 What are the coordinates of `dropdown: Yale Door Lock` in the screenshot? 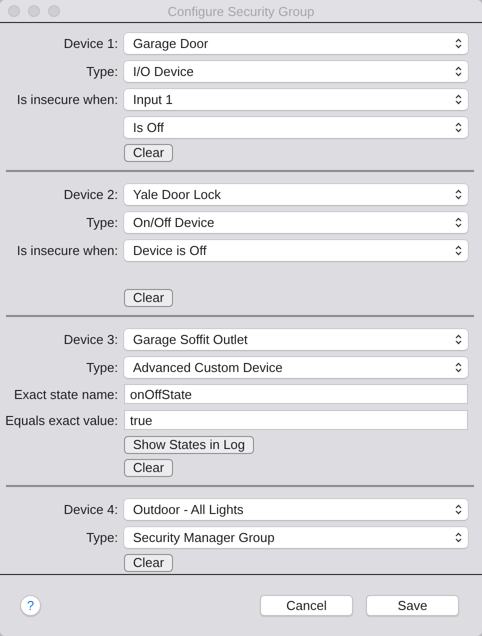 It's located at (296, 194).